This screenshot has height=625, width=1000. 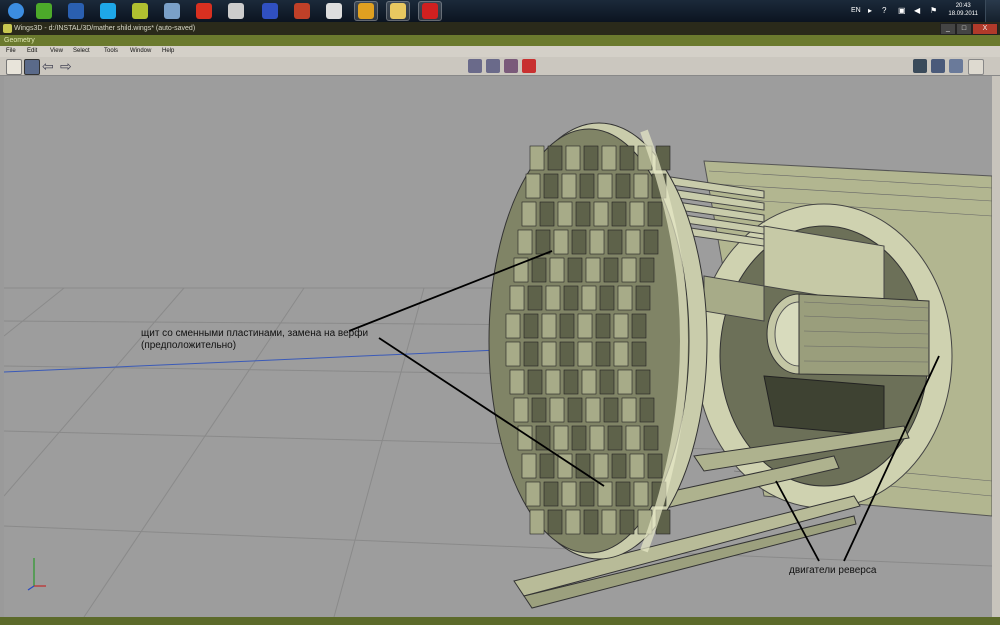 What do you see at coordinates (948, 29) in the screenshot?
I see `minimize-button: _` at bounding box center [948, 29].